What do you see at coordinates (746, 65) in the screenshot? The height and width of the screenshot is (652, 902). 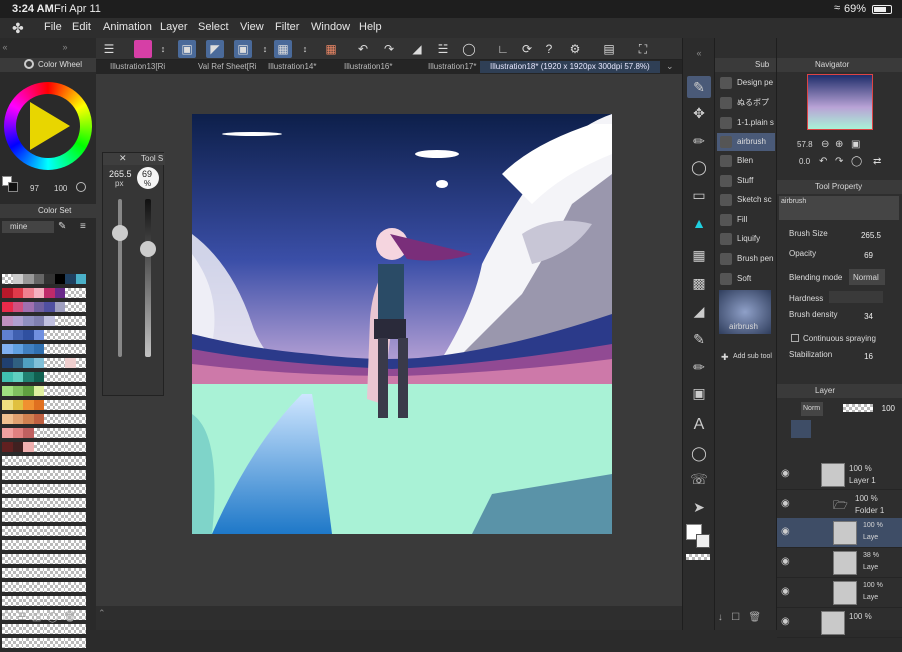 I see `sub-tool-header: Sub` at bounding box center [746, 65].